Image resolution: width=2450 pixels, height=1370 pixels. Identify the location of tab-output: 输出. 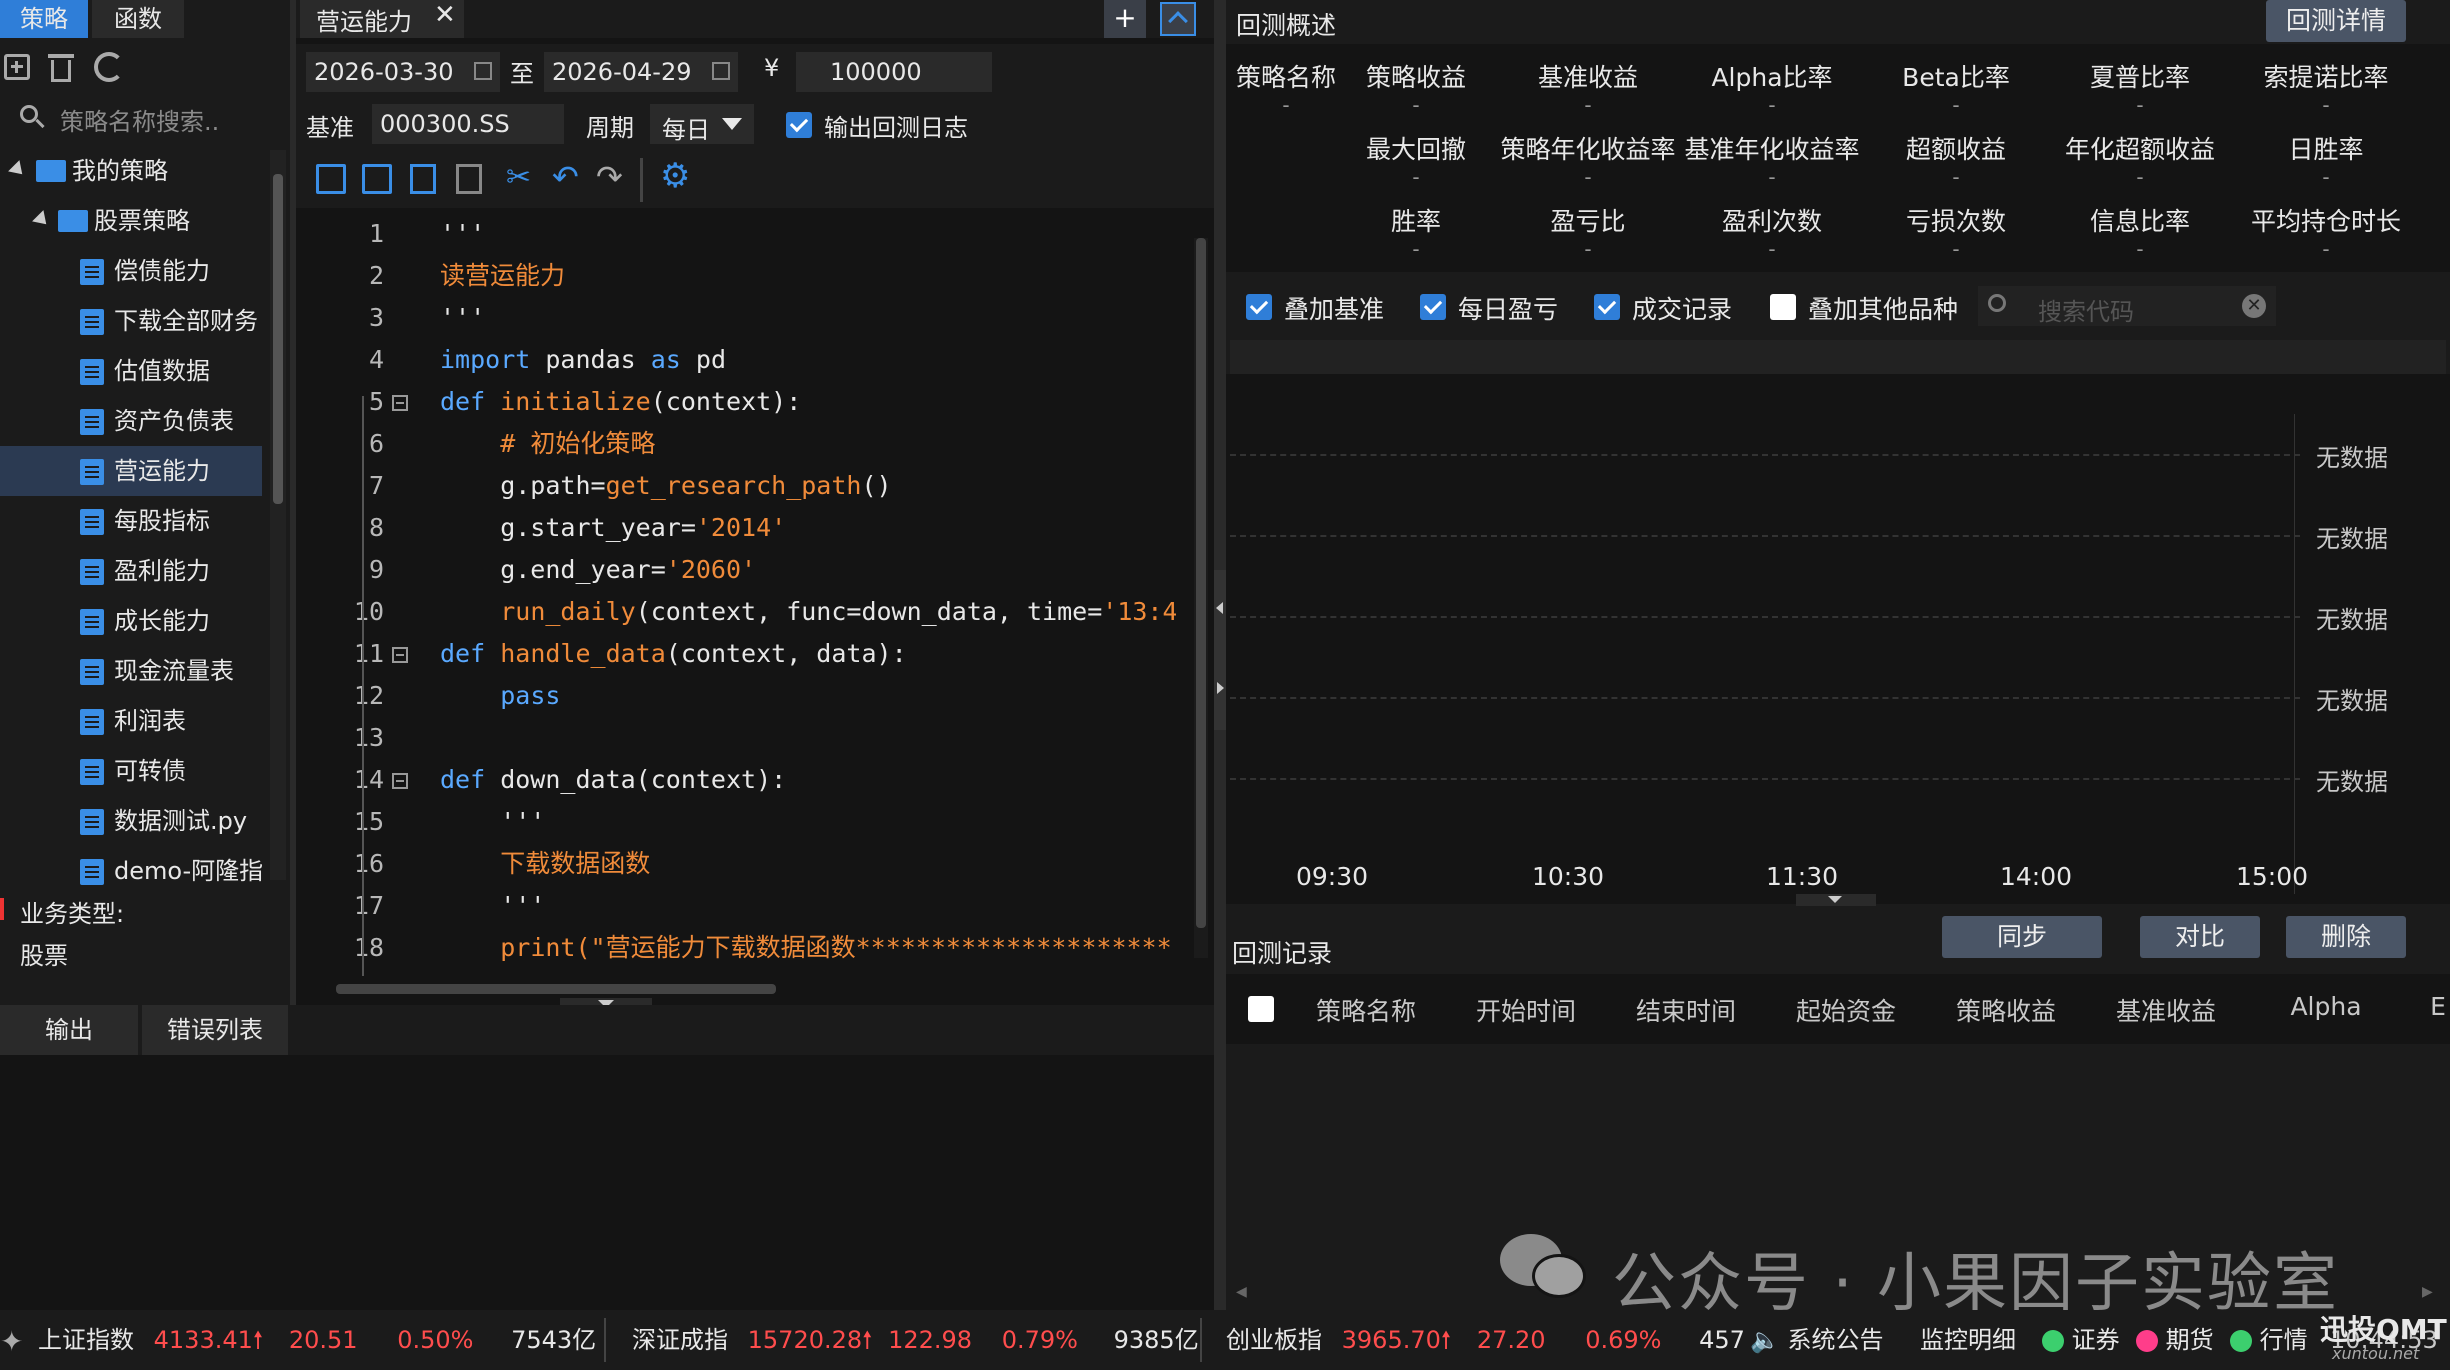
(69, 1030).